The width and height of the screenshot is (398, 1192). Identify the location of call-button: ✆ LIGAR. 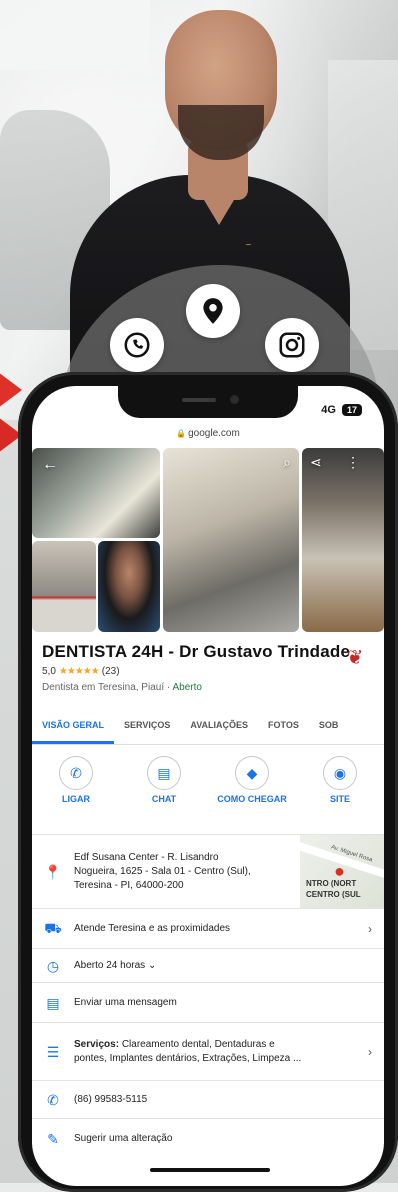
(76, 780).